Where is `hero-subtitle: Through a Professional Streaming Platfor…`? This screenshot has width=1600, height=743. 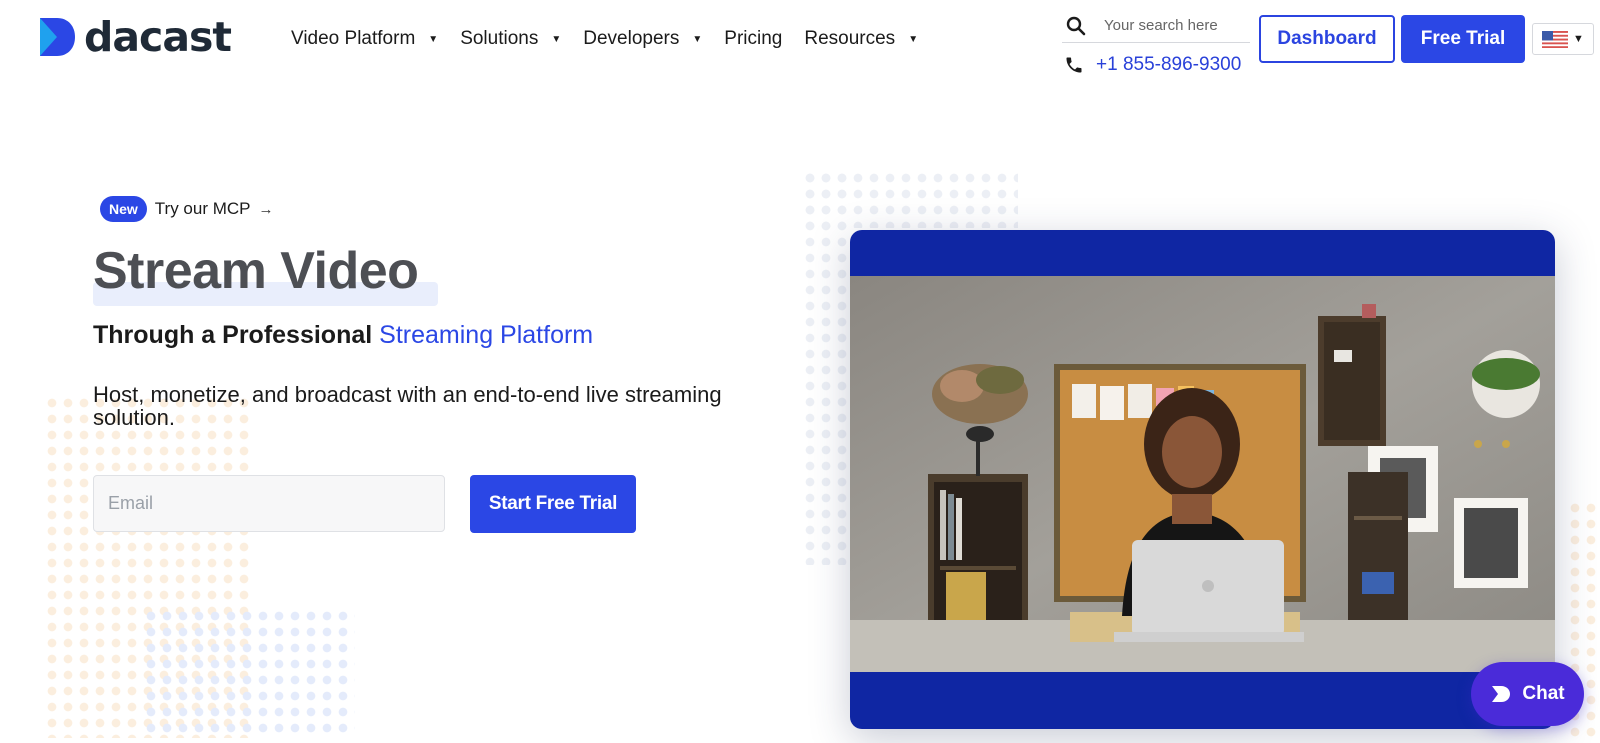
hero-subtitle: Through a Professional Streaming Platfor… is located at coordinates (343, 335).